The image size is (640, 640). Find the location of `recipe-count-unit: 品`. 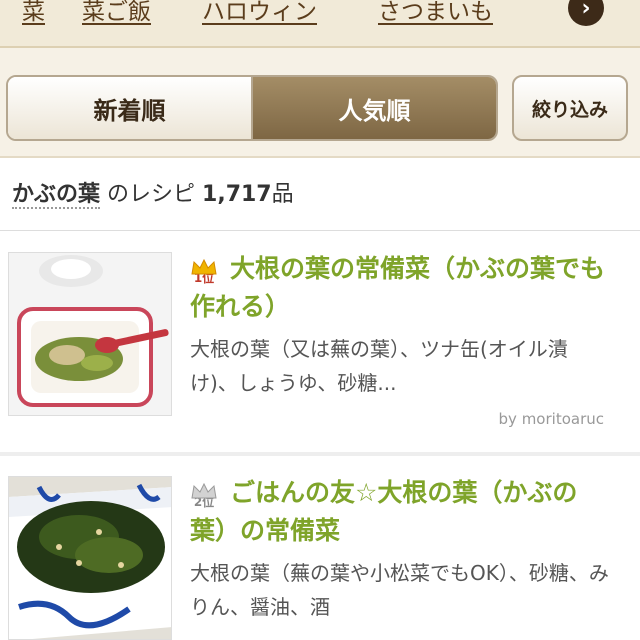

recipe-count-unit: 品 is located at coordinates (282, 194).